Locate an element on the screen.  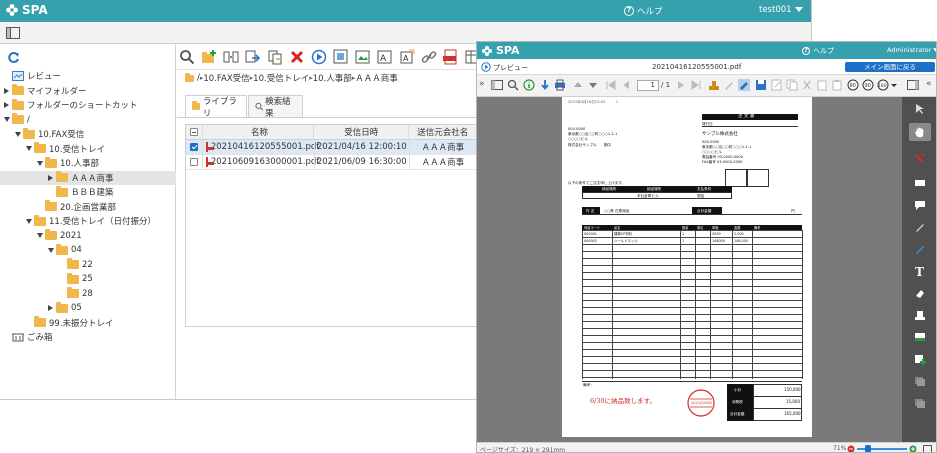
rotate-180-icon: 180 is located at coordinates (883, 85).